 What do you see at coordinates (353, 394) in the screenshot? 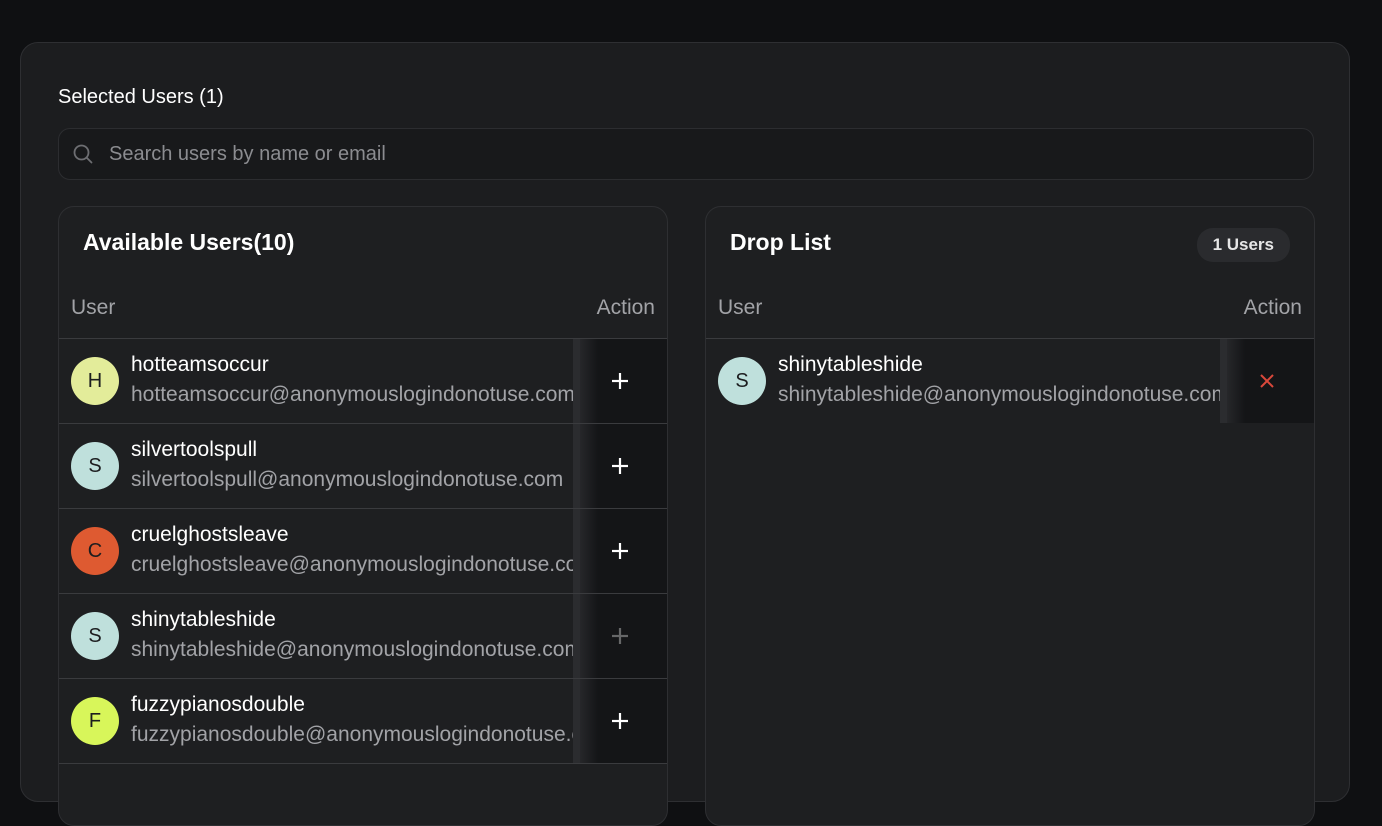
I see `user-email: hotteamsoccur@anonymouslogindonotuse.com` at bounding box center [353, 394].